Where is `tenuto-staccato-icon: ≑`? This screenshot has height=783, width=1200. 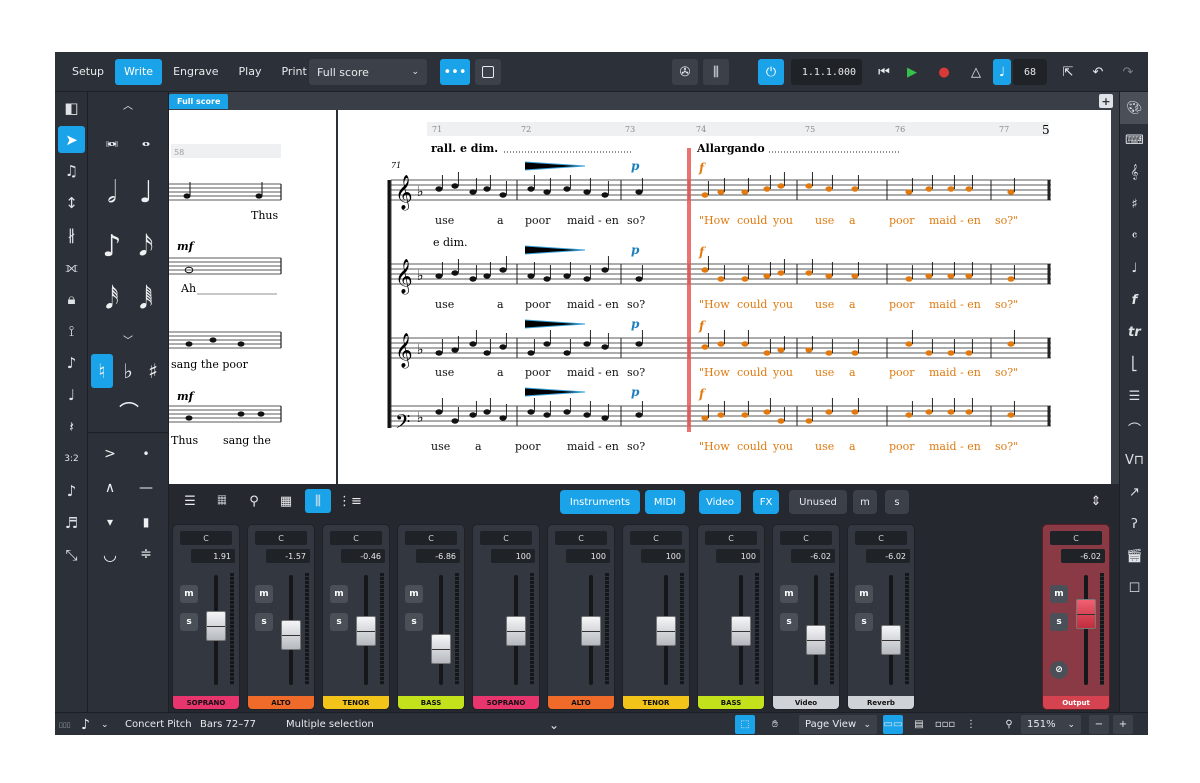 tenuto-staccato-icon: ≑ is located at coordinates (146, 554).